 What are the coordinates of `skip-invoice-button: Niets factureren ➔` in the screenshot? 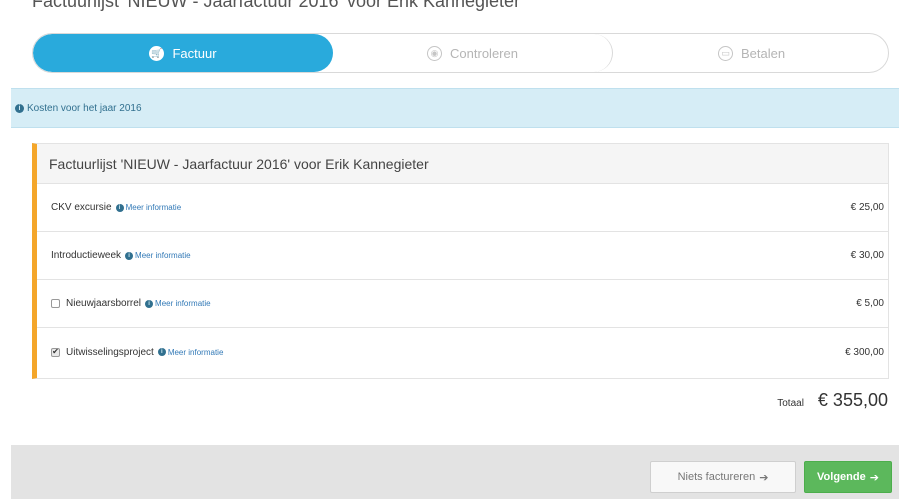 It's located at (723, 477).